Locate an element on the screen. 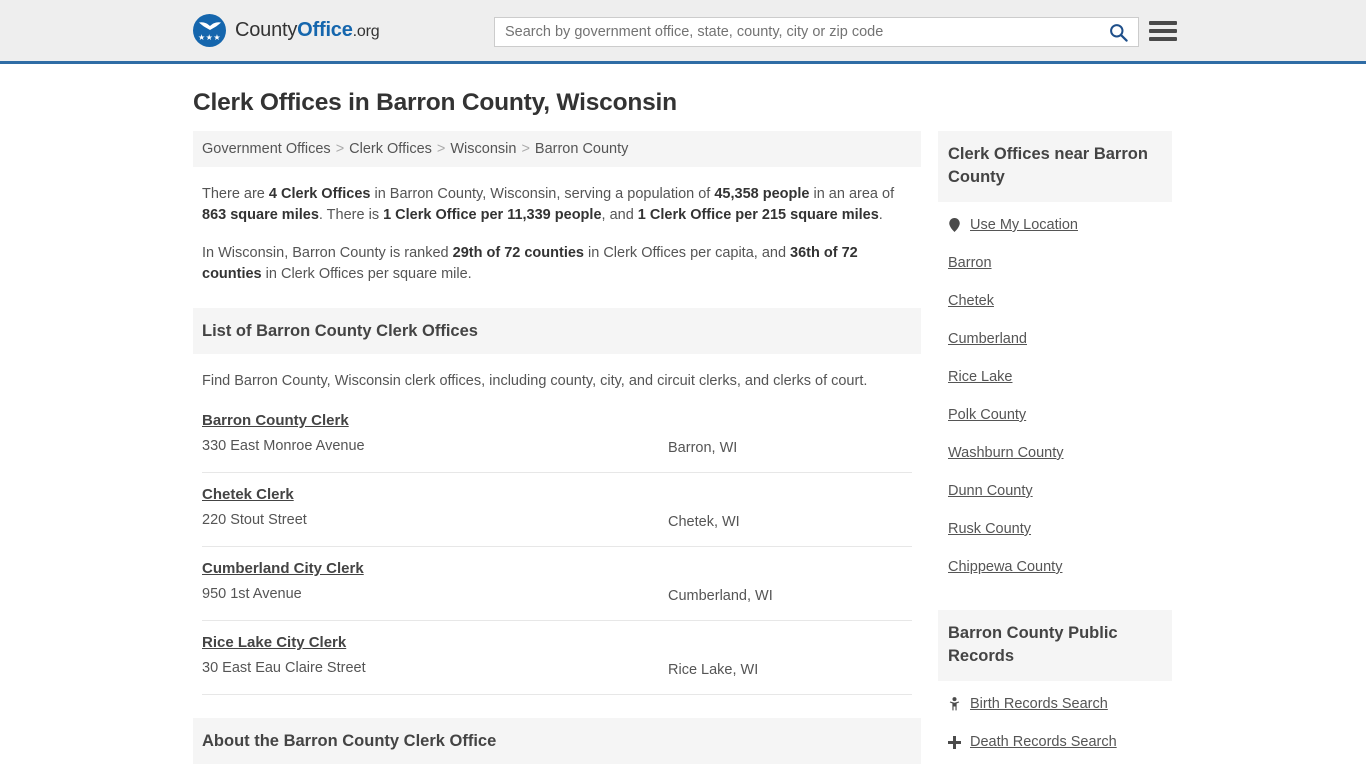 Image resolution: width=1366 pixels, height=768 pixels. sidebar-item-washburn-county: Washburn County is located at coordinates (1055, 453).